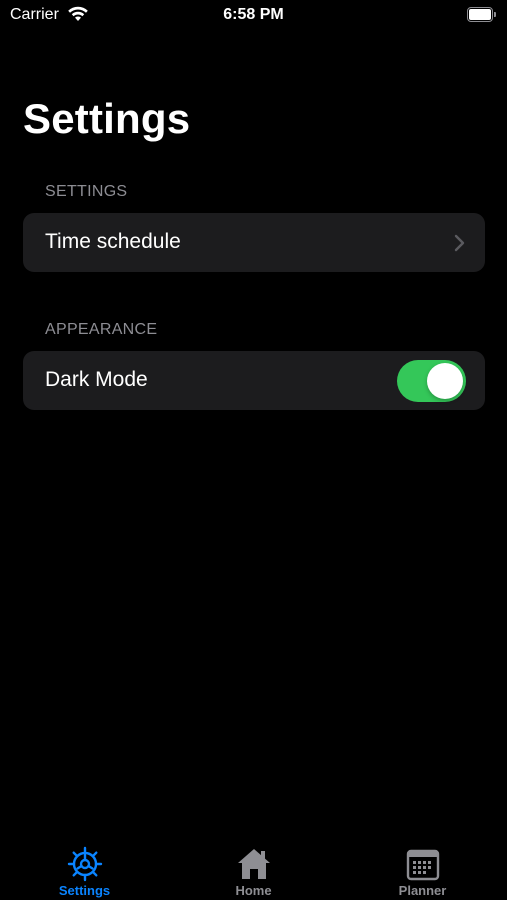  What do you see at coordinates (85, 864) in the screenshot?
I see `settings-gear-icon` at bounding box center [85, 864].